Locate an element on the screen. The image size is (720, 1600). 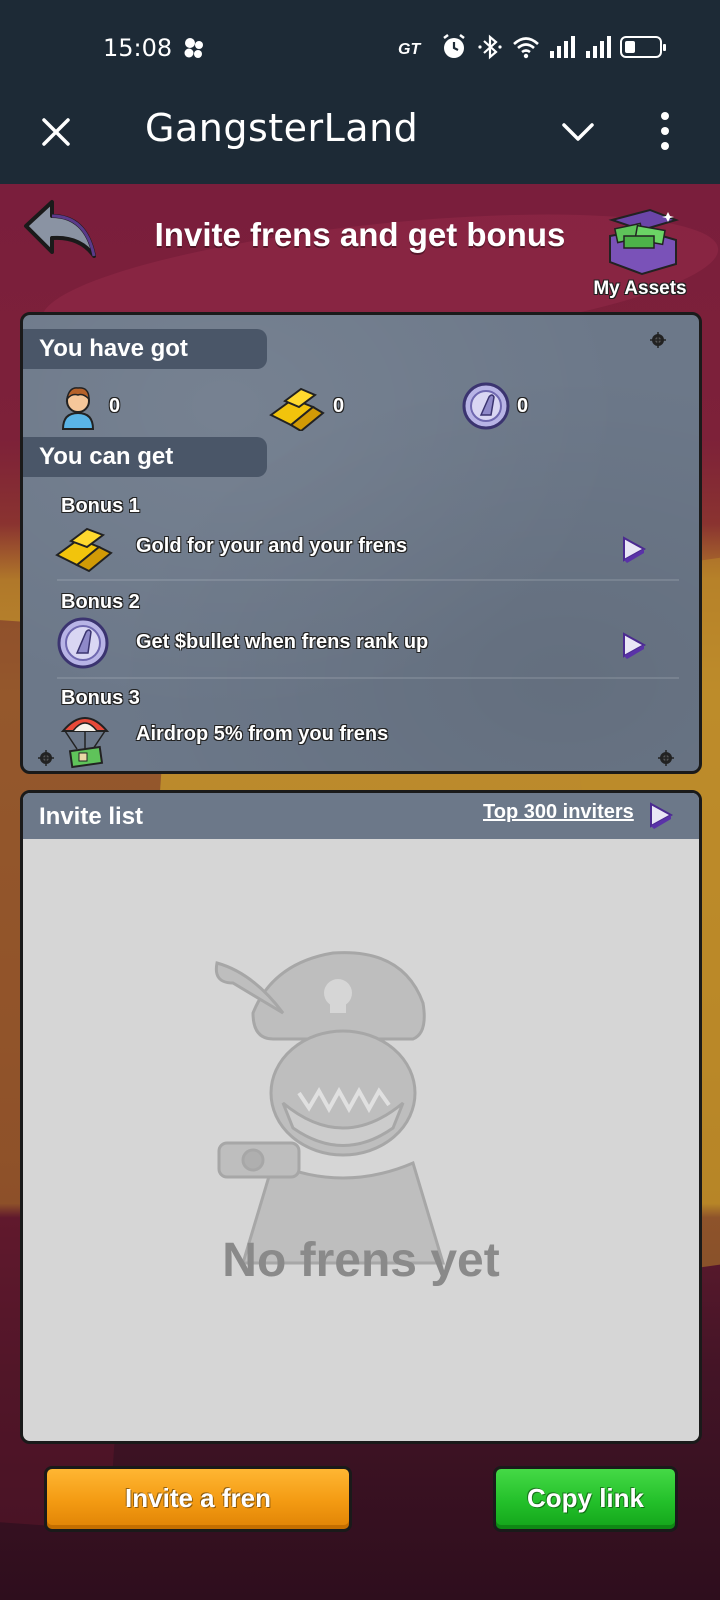
my-assets-button: My Assets is located at coordinates (640, 256).